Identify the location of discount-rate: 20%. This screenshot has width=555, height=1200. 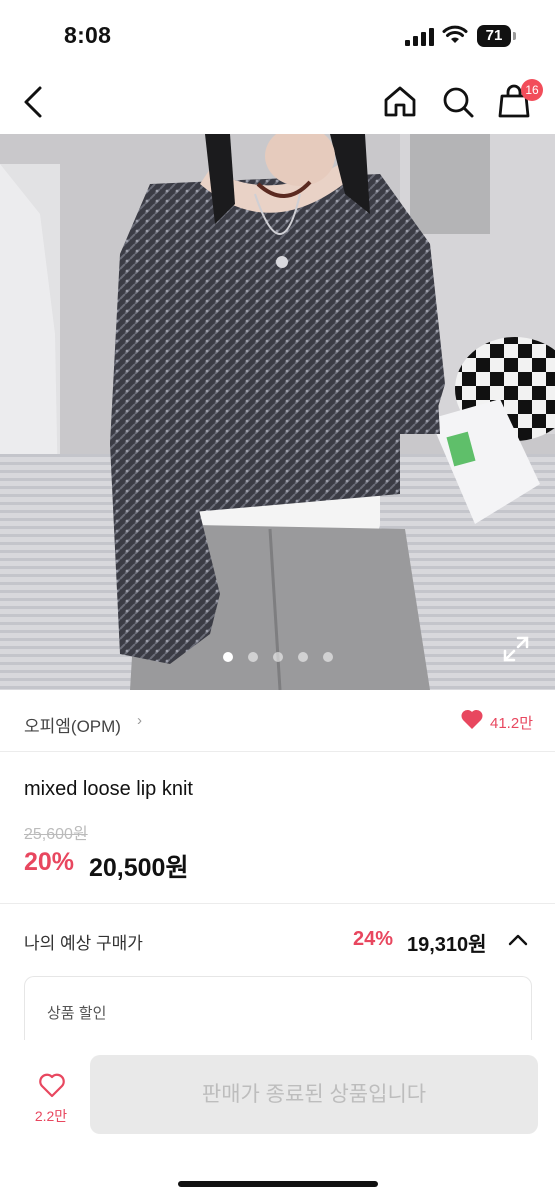
(49, 862).